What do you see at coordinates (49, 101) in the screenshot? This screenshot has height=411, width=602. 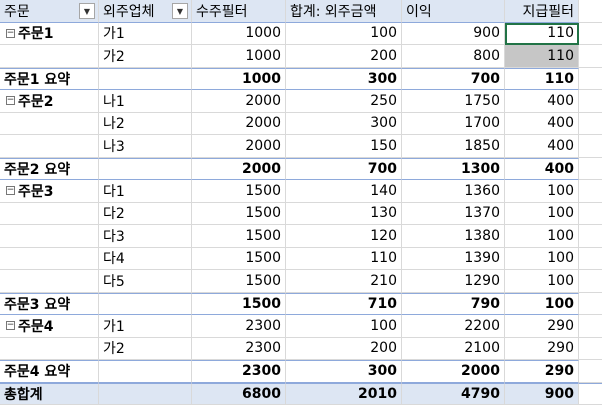 I see `row-group-cell: − 주문2` at bounding box center [49, 101].